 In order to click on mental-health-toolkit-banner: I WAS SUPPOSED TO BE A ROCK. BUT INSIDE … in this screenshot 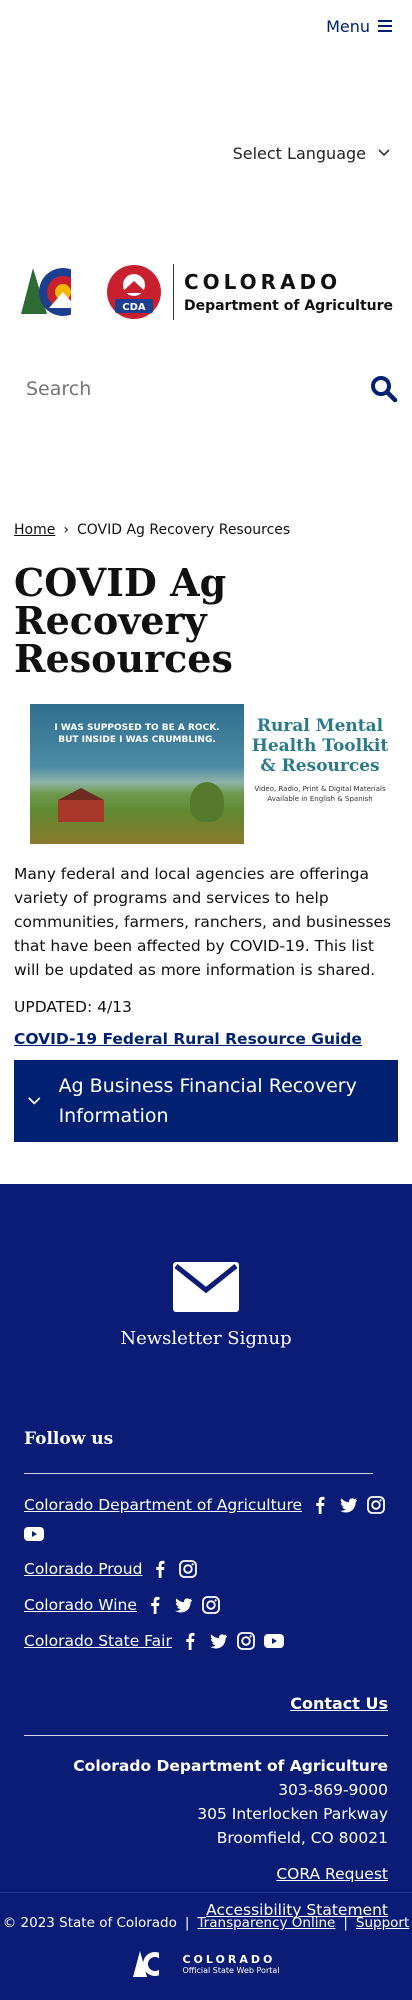, I will do `click(206, 774)`.